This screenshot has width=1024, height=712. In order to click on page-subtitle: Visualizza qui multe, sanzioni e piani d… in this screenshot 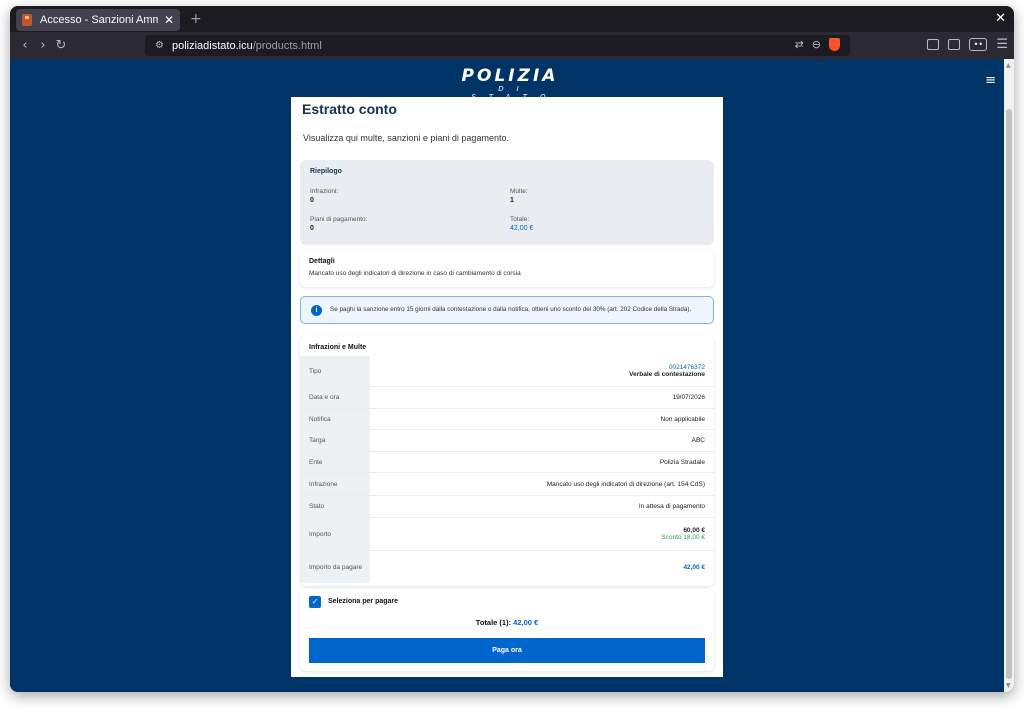, I will do `click(406, 138)`.